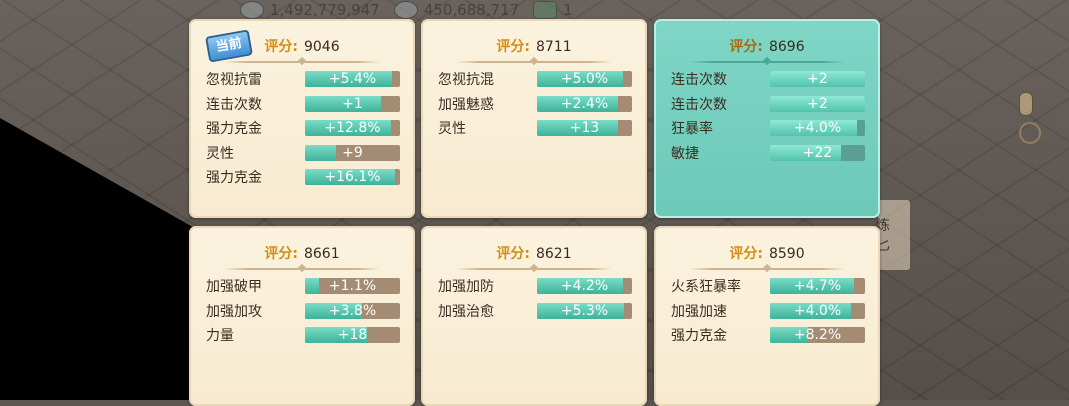  What do you see at coordinates (1030, 133) in the screenshot?
I see `ring-icon` at bounding box center [1030, 133].